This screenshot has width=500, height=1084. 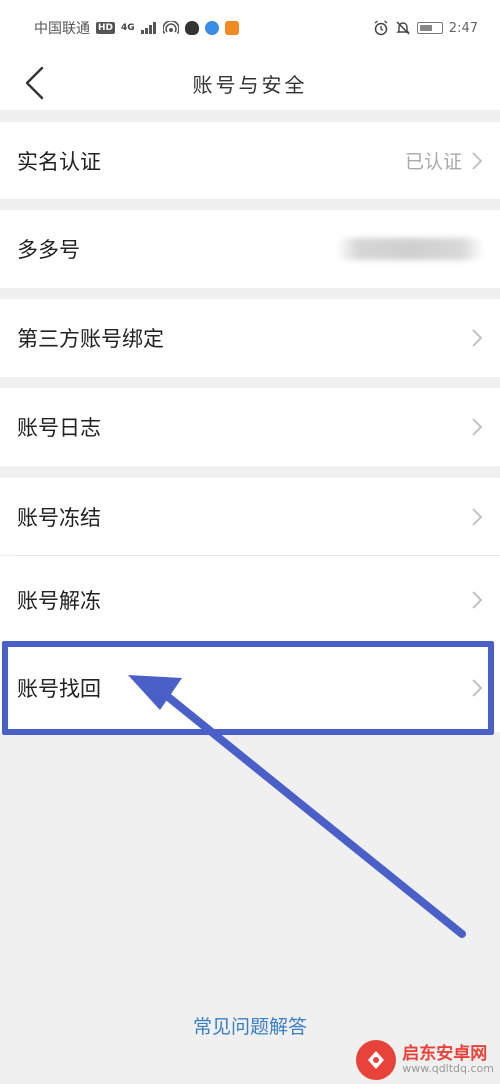 I want to click on watermark-logo, so click(x=376, y=1060).